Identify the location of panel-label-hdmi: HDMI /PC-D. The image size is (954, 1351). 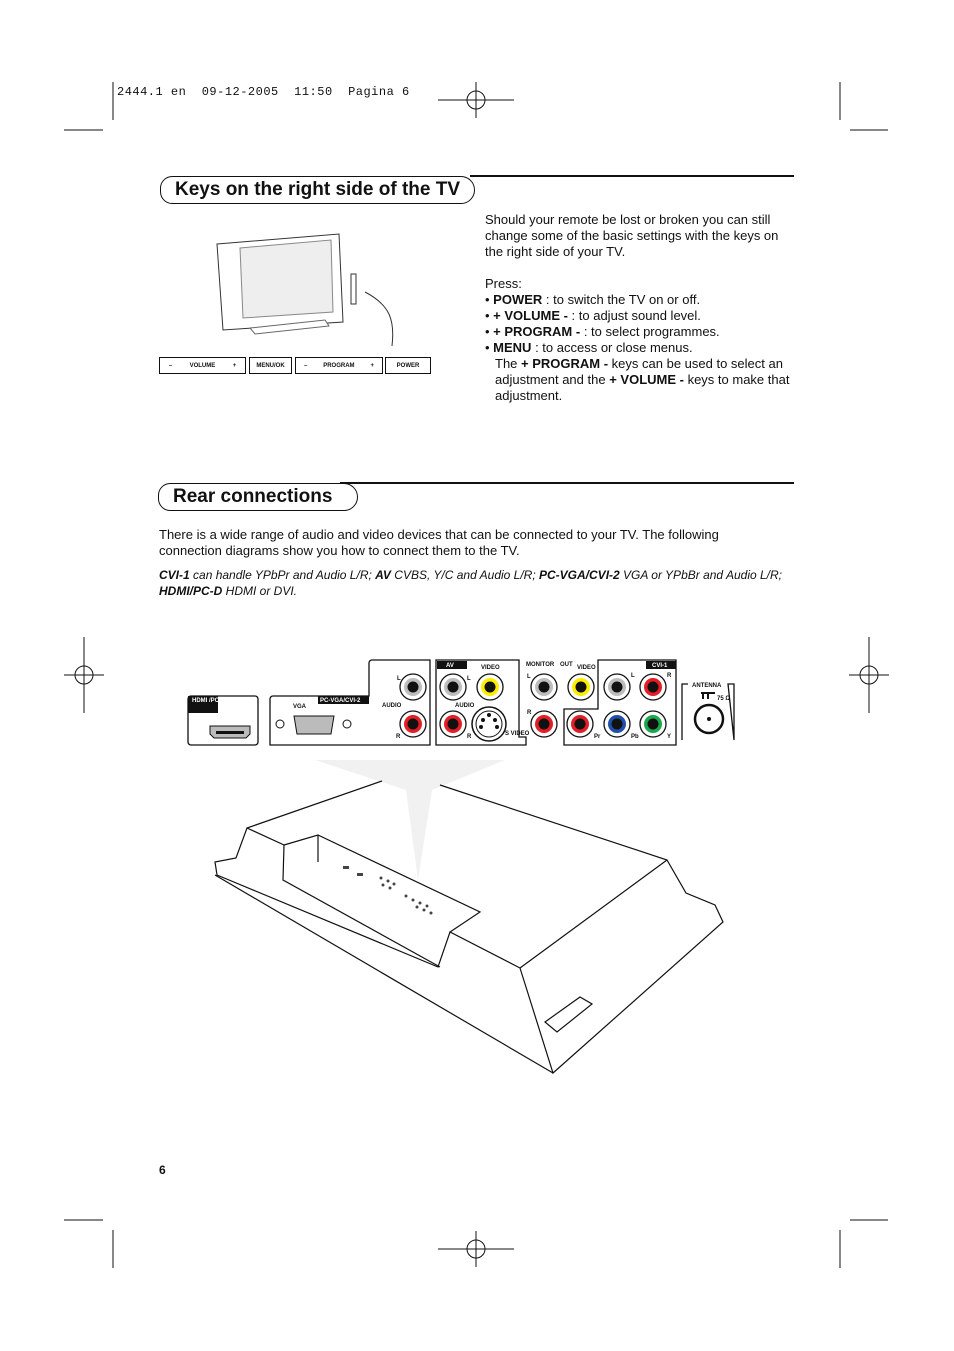
(209, 701).